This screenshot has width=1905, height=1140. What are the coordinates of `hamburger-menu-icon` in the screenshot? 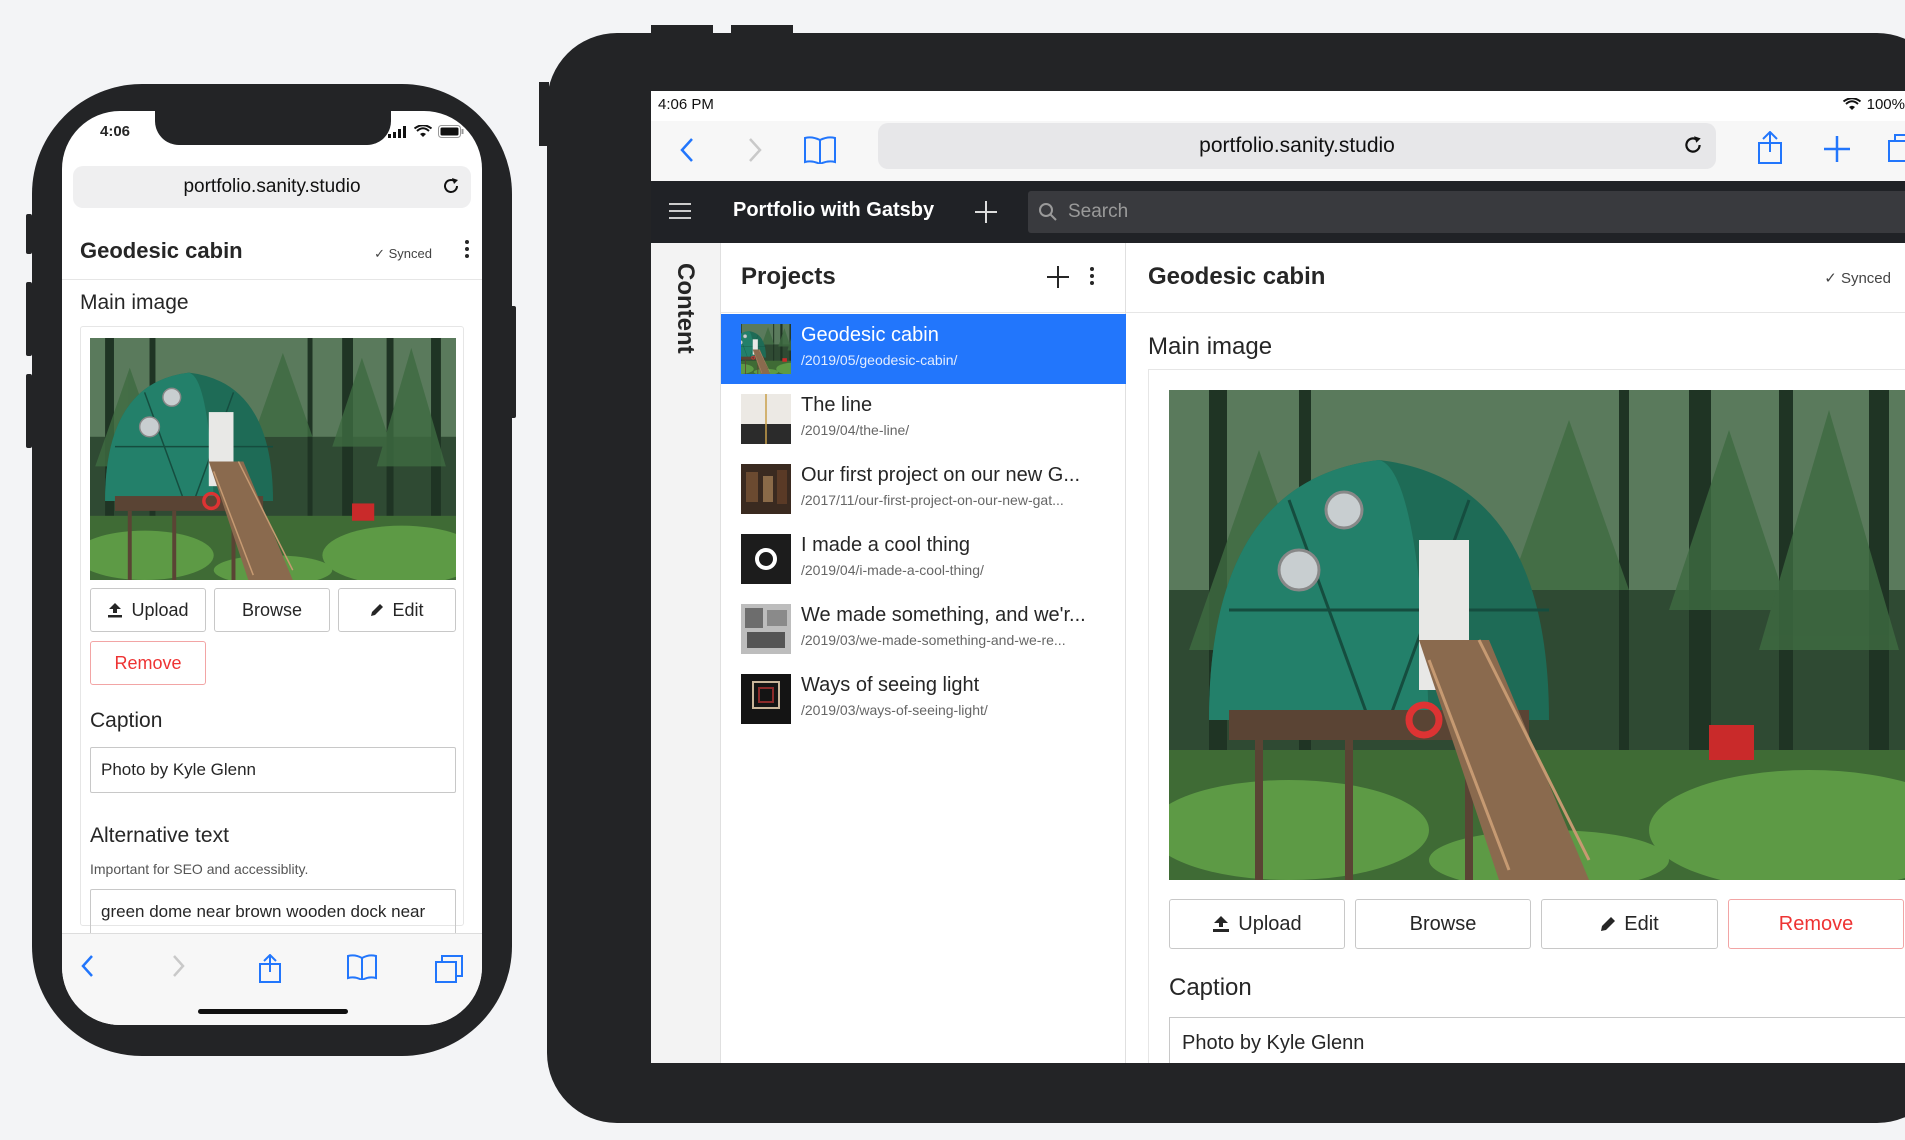 It's located at (680, 211).